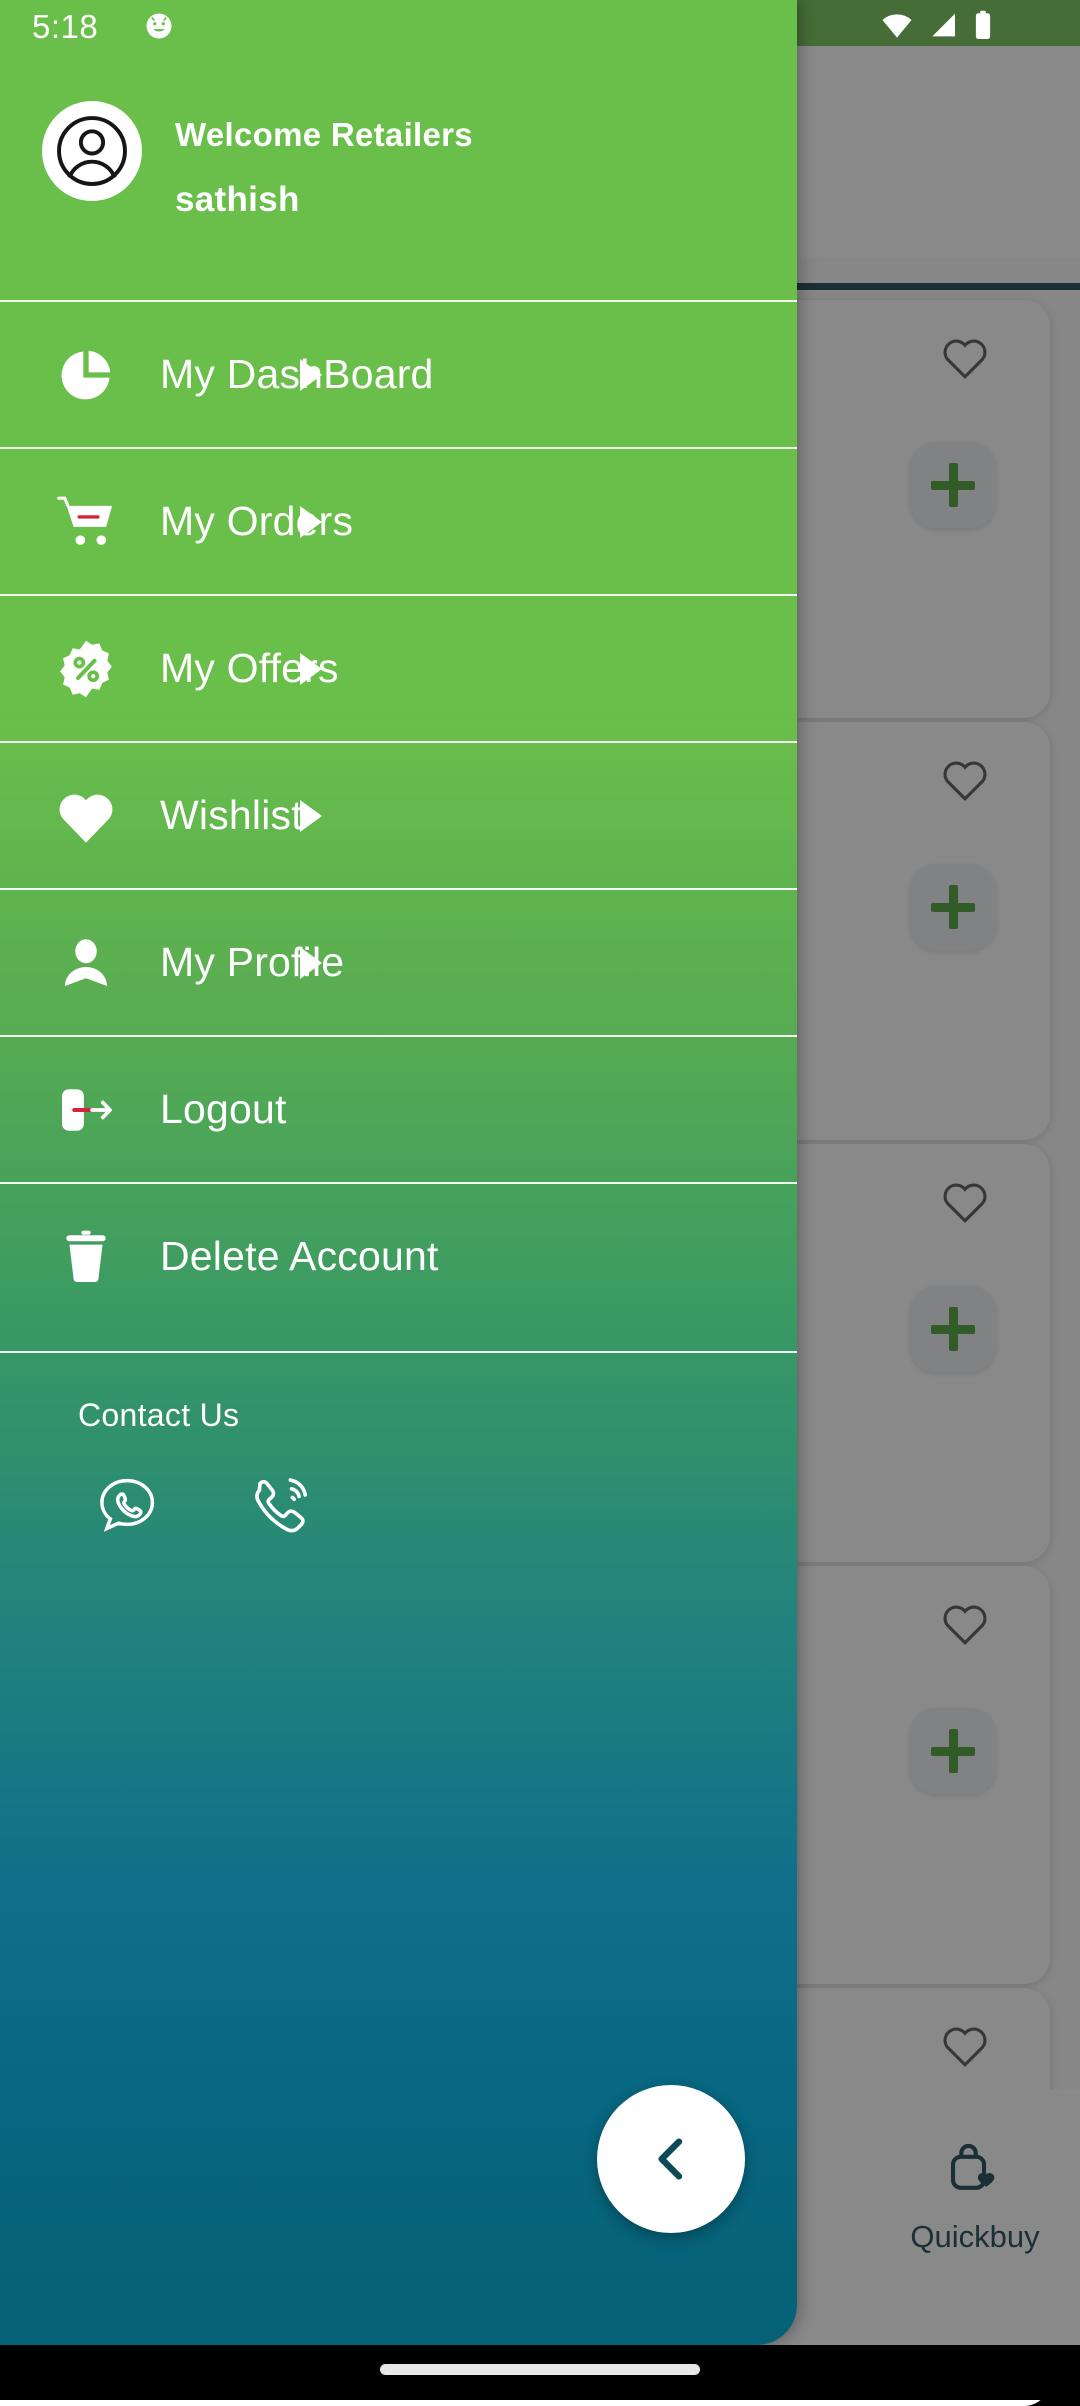  I want to click on close-drawer-button, so click(671, 2159).